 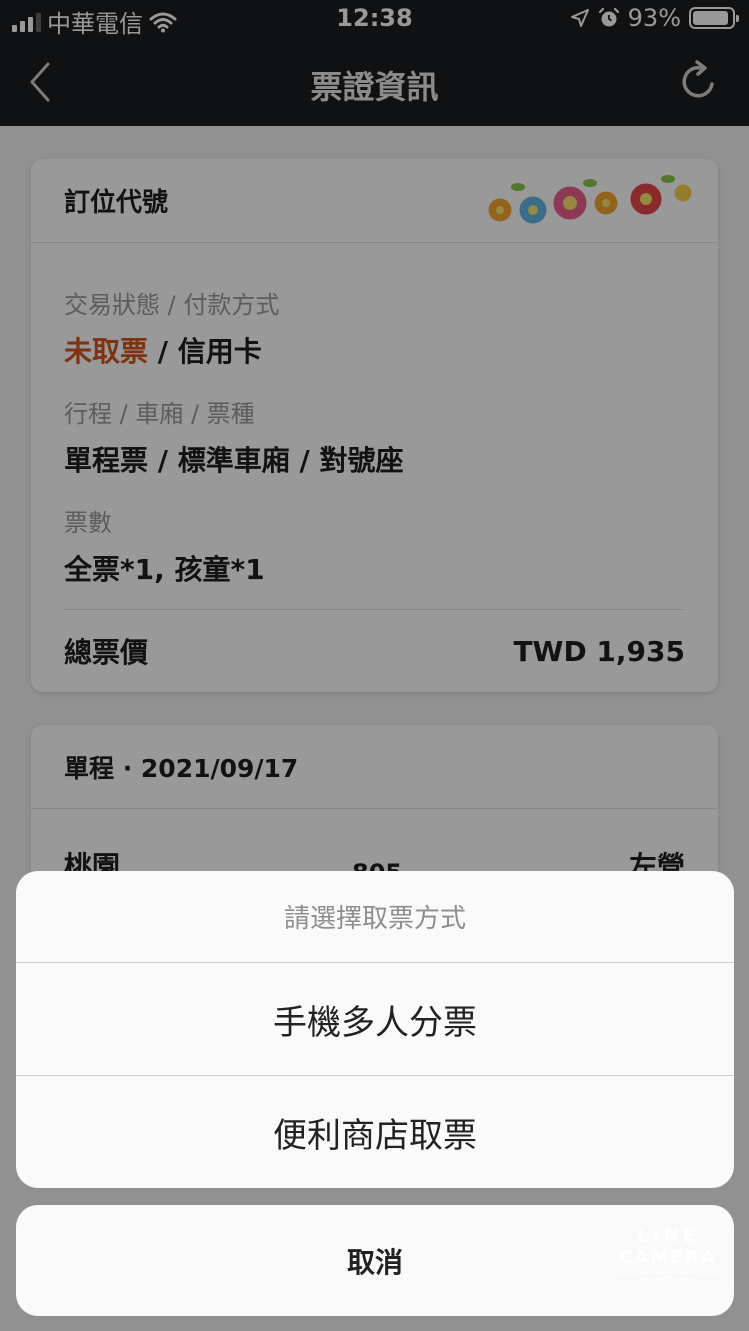 I want to click on option-convenience-store-pickup: 便利商店取票, so click(x=375, y=1132).